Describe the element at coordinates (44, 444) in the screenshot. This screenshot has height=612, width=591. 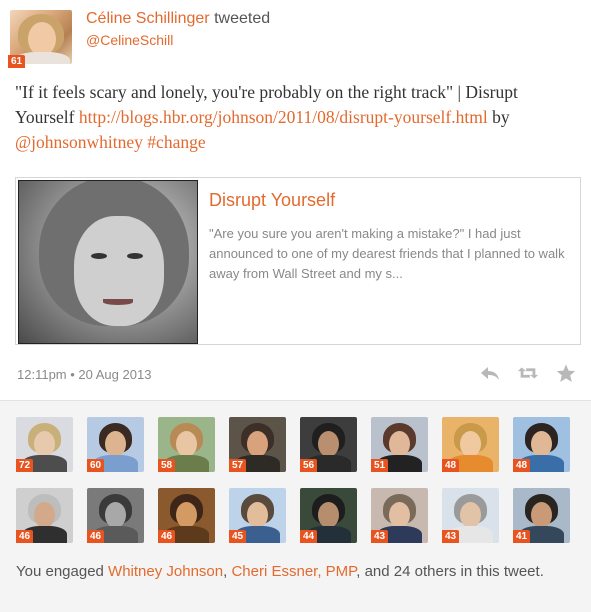
I see `engager-avatar: 72` at that location.